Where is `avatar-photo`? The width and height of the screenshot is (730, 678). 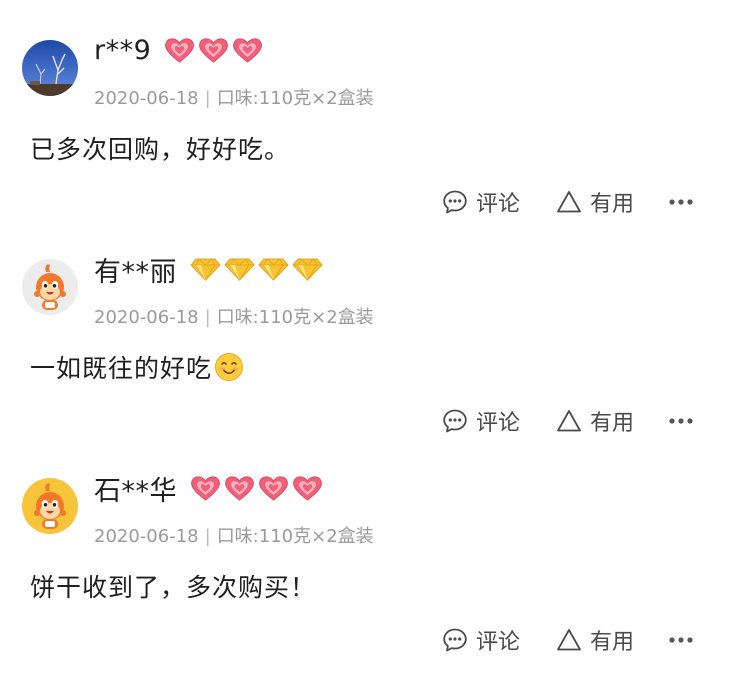
avatar-photo is located at coordinates (50, 68).